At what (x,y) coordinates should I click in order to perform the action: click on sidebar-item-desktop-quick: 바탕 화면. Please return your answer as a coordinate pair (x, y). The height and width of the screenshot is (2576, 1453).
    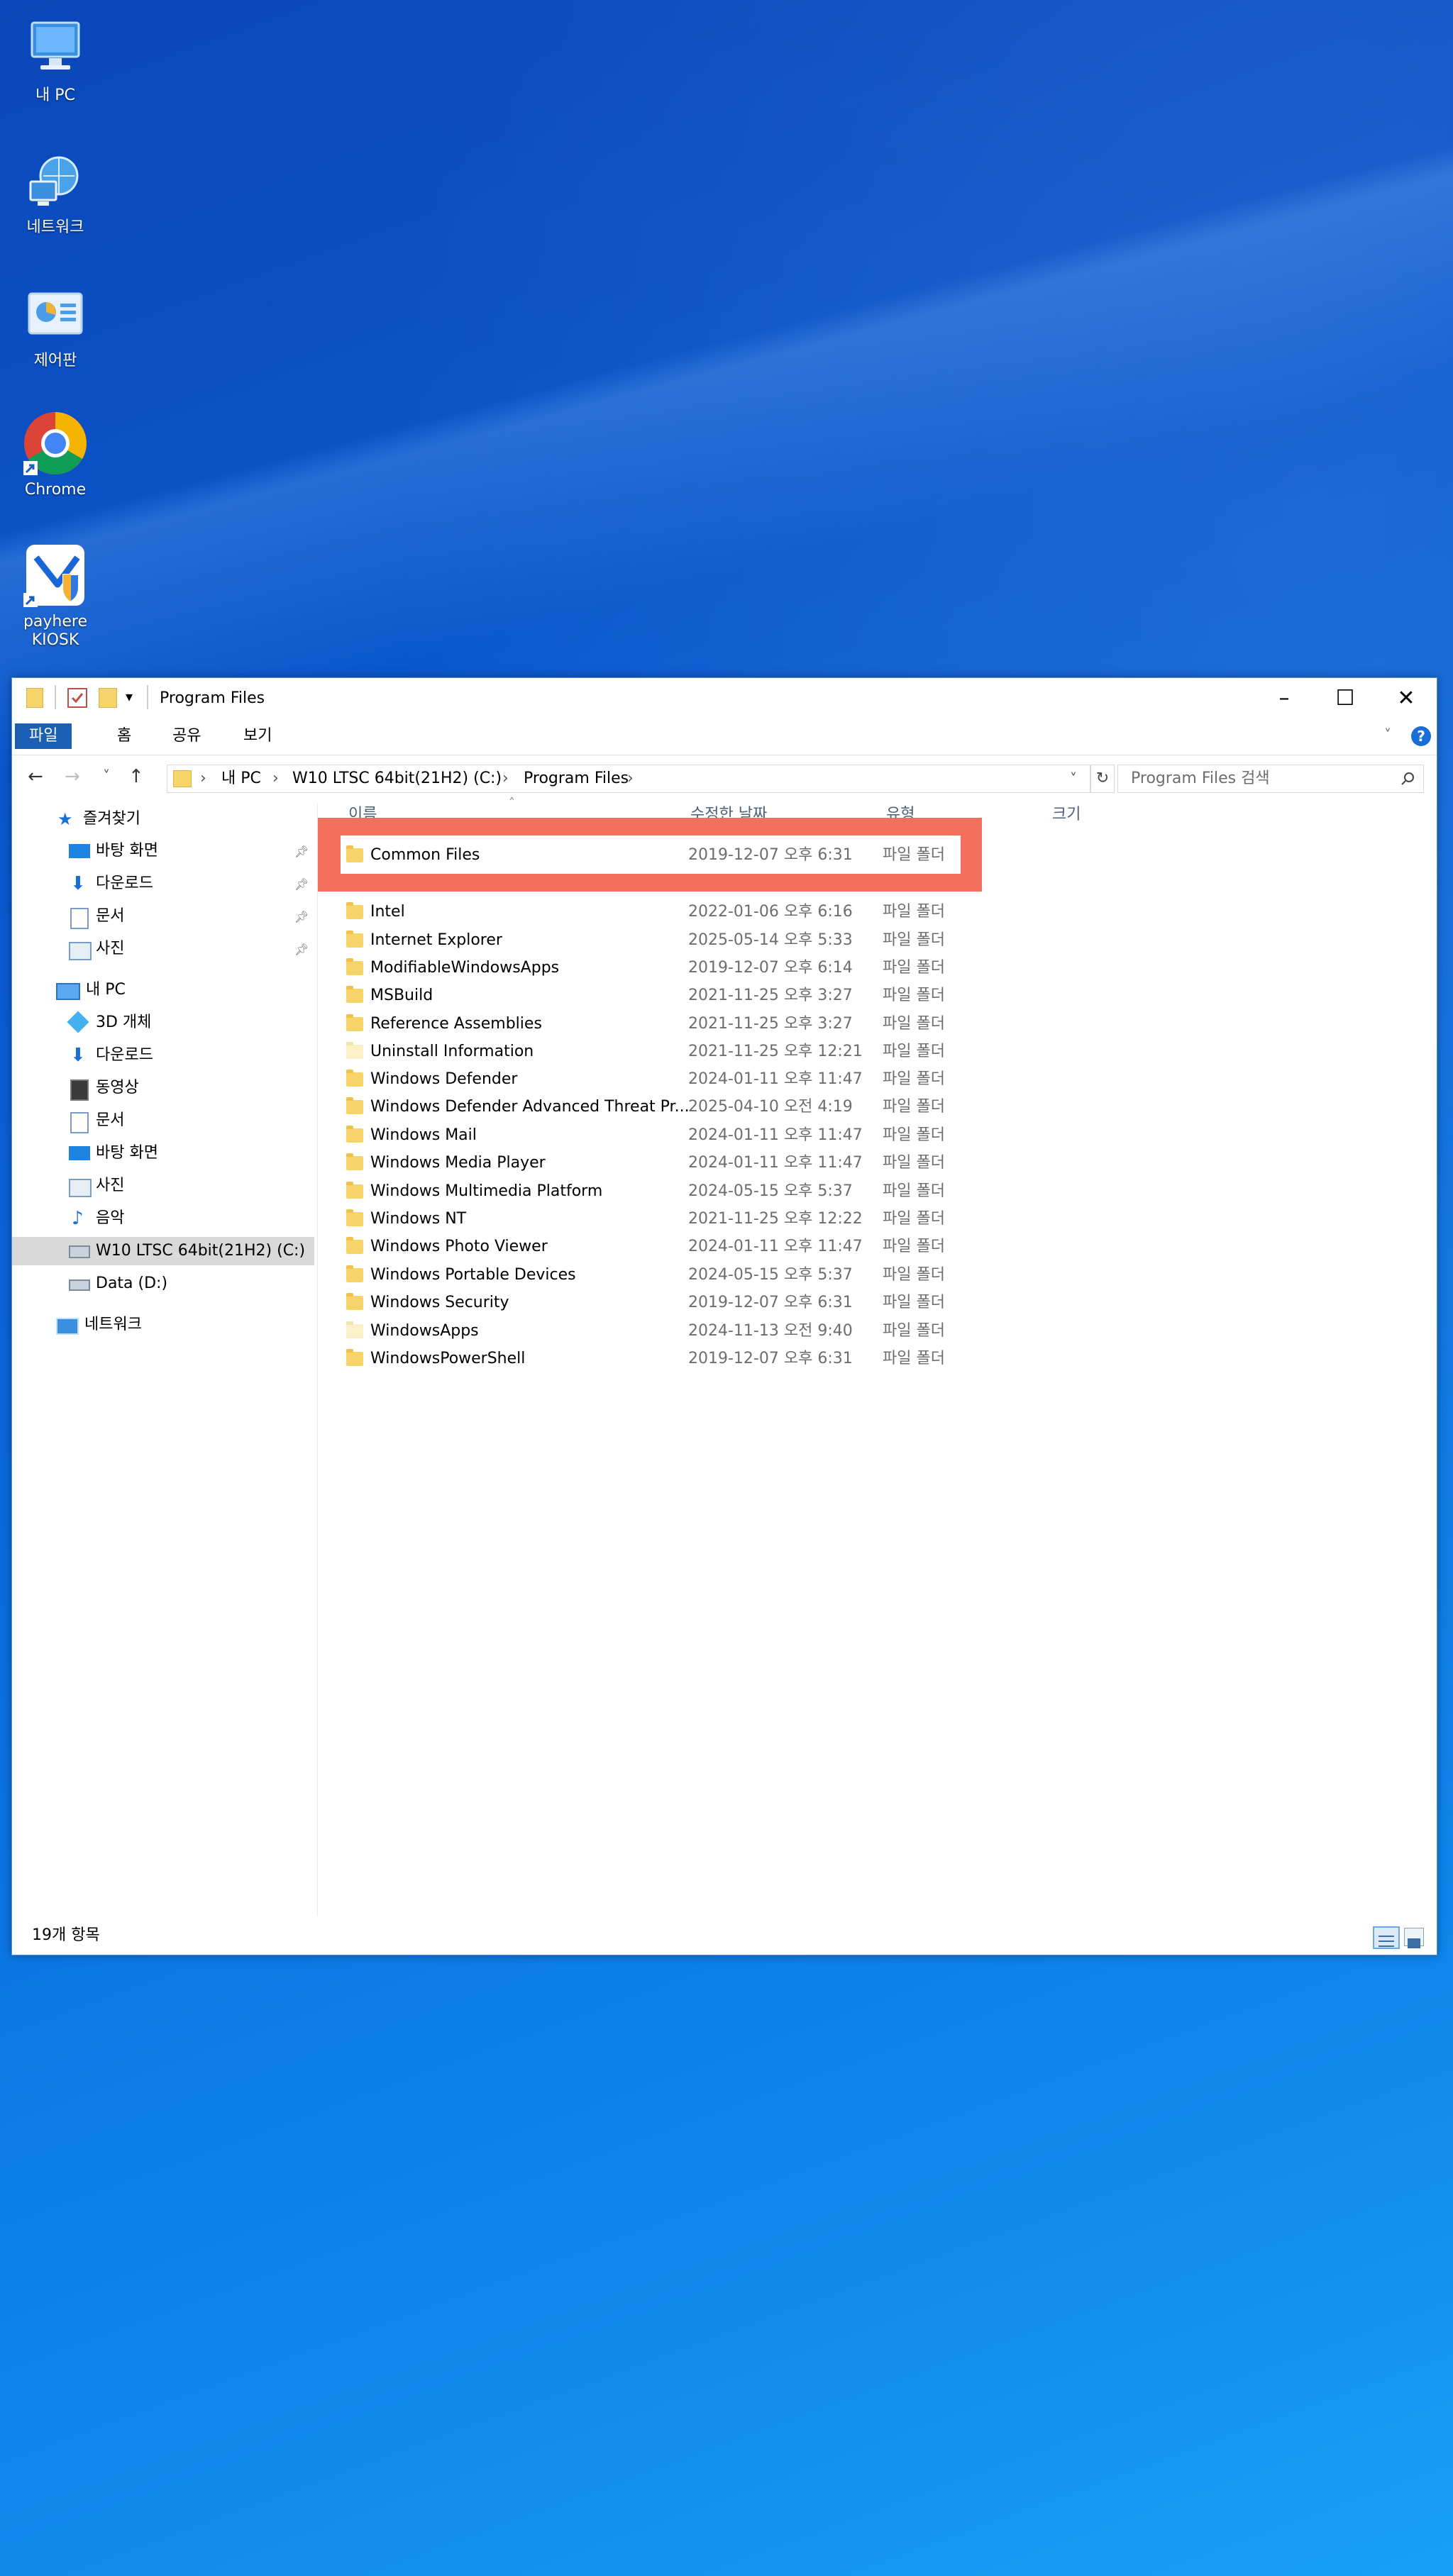
    Looking at the image, I should click on (175, 851).